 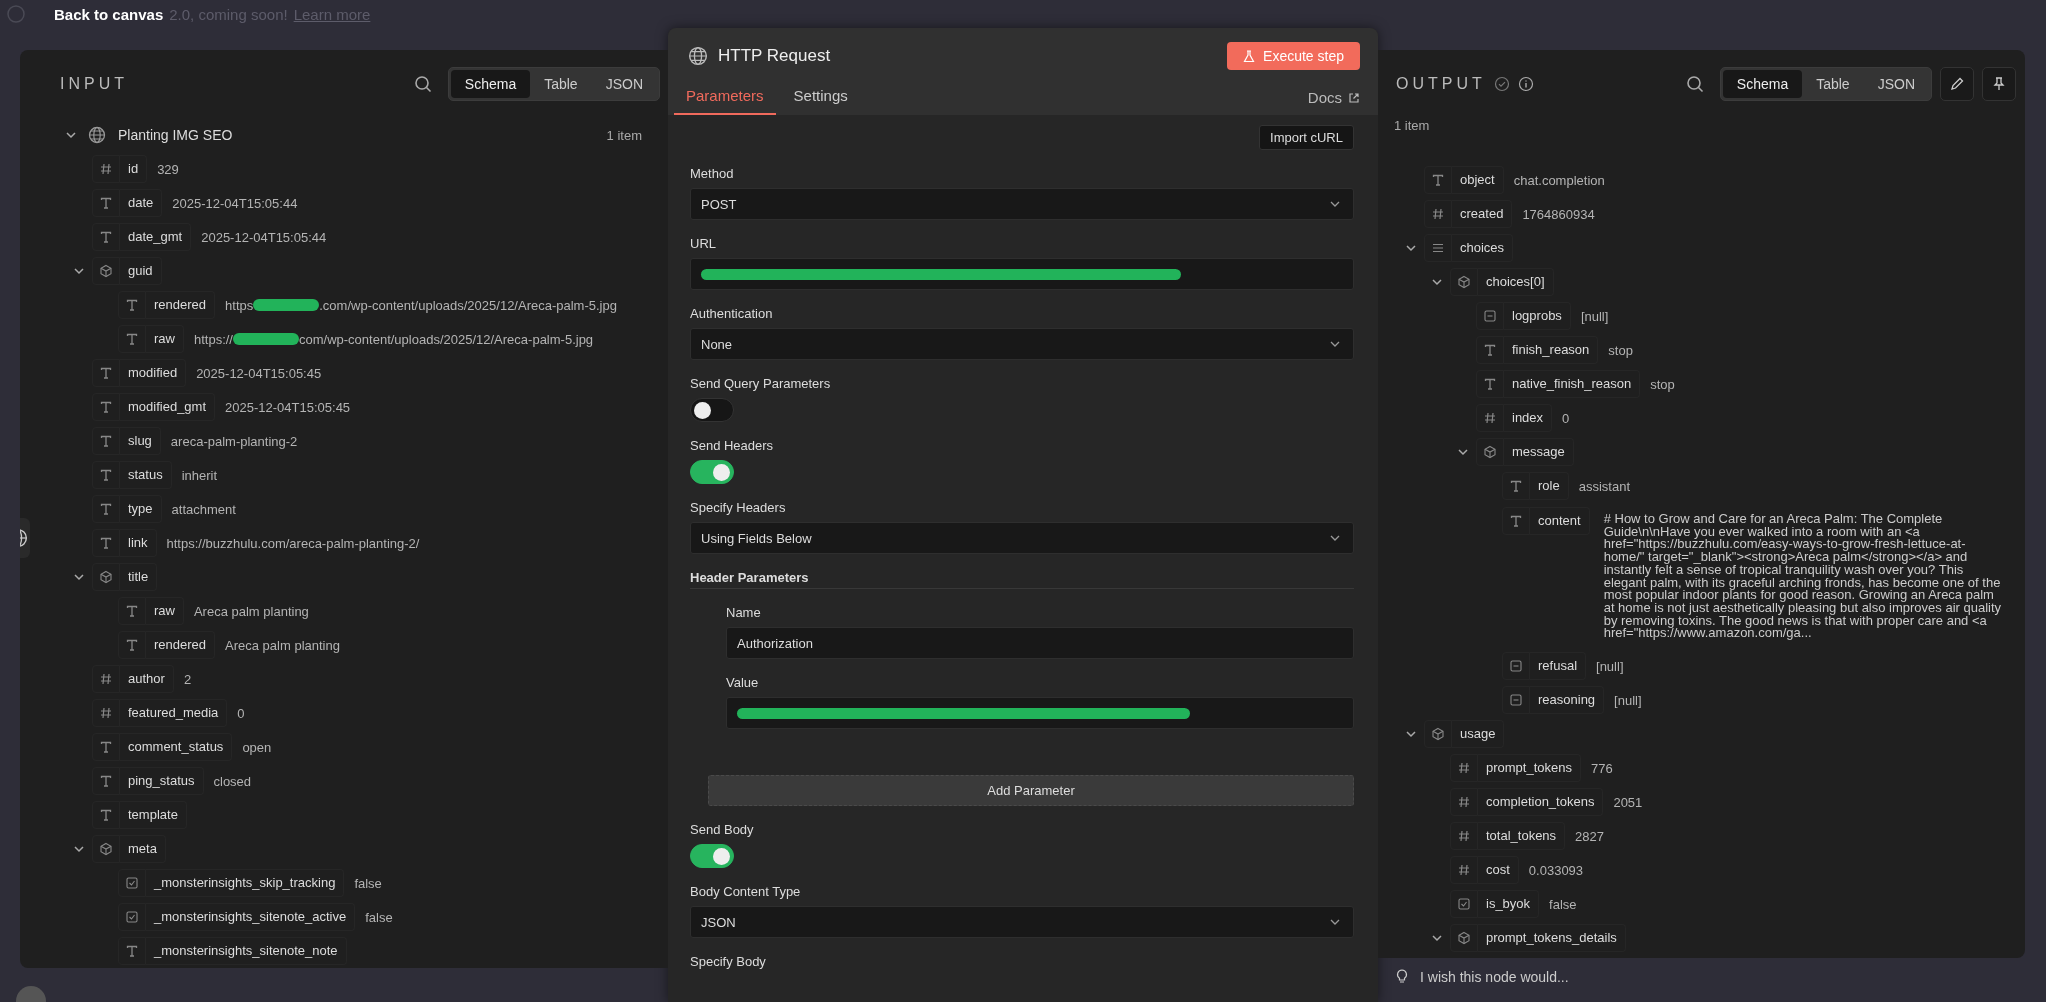 What do you see at coordinates (174, 713) in the screenshot?
I see `field-key: featured_media` at bounding box center [174, 713].